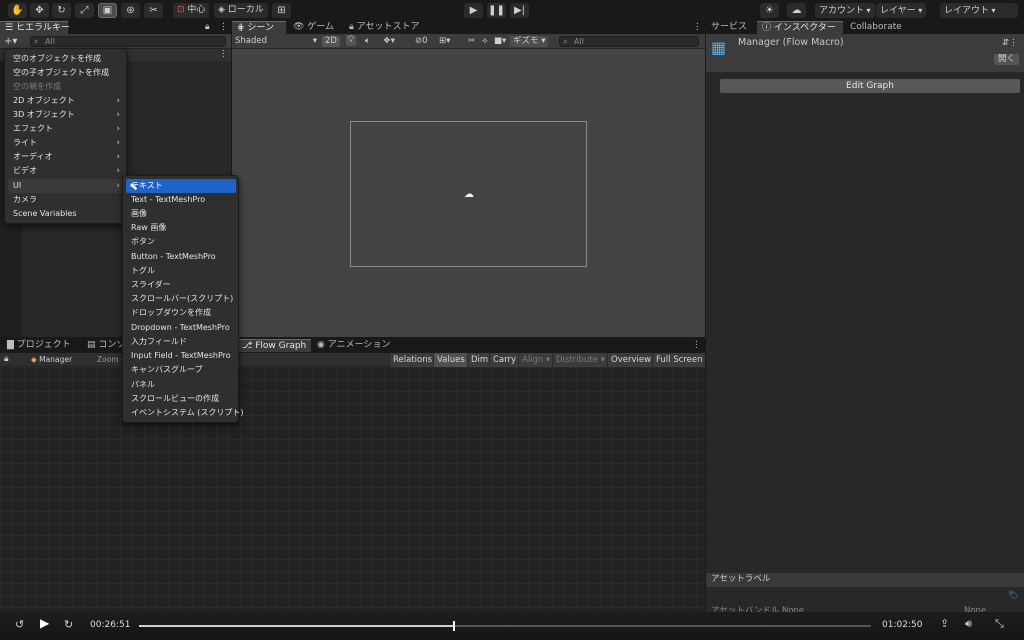 The width and height of the screenshot is (1024, 640). I want to click on scene-row-menu-icon: ⋮, so click(223, 54).